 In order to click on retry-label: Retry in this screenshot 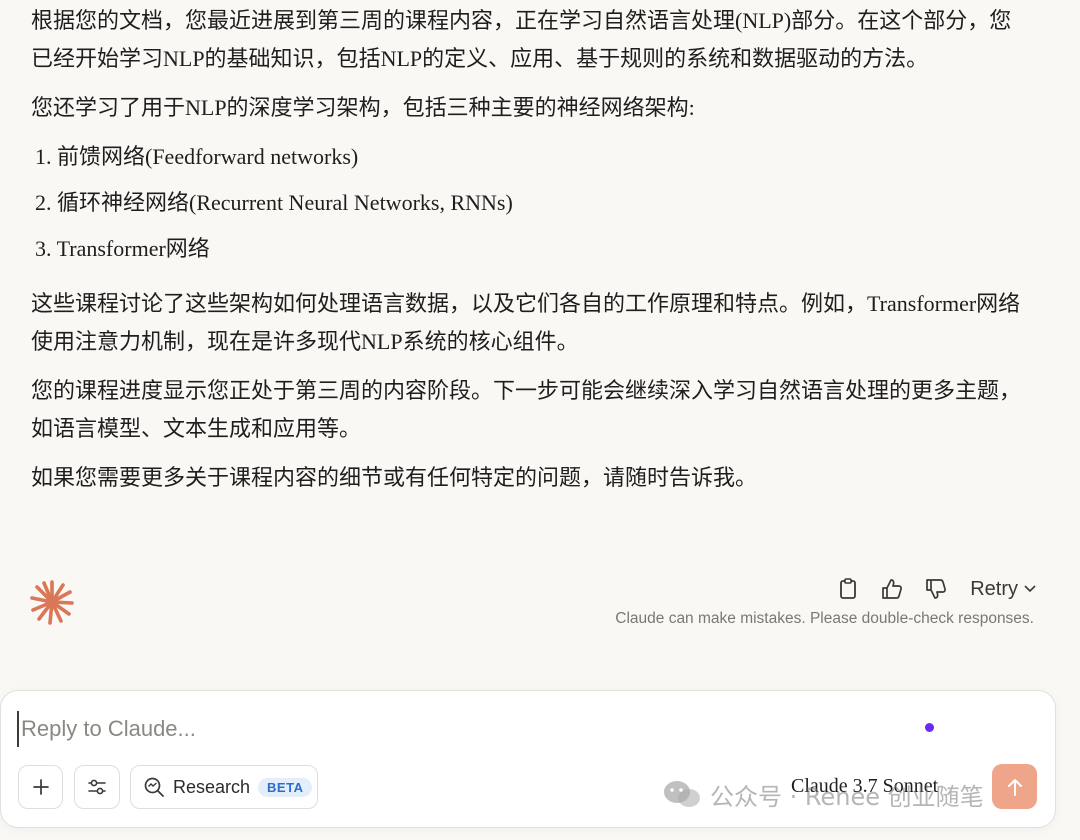, I will do `click(994, 588)`.